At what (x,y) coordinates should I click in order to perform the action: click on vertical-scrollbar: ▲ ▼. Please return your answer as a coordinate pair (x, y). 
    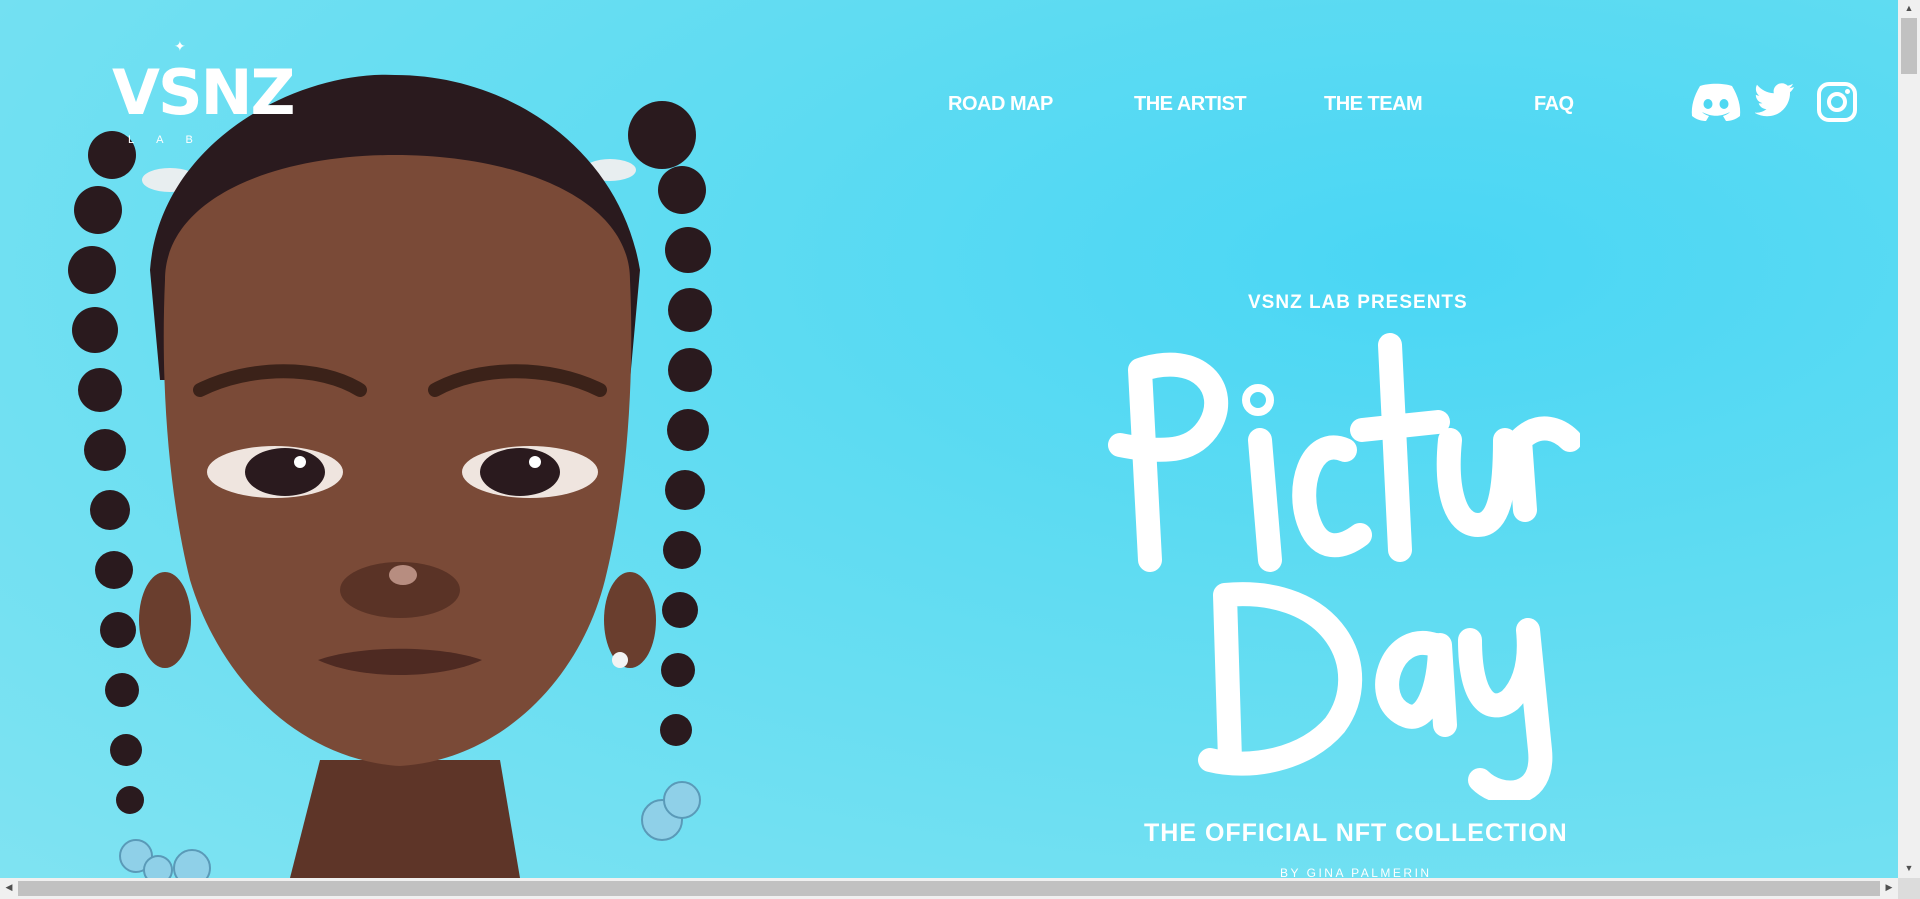
    Looking at the image, I should click on (1909, 439).